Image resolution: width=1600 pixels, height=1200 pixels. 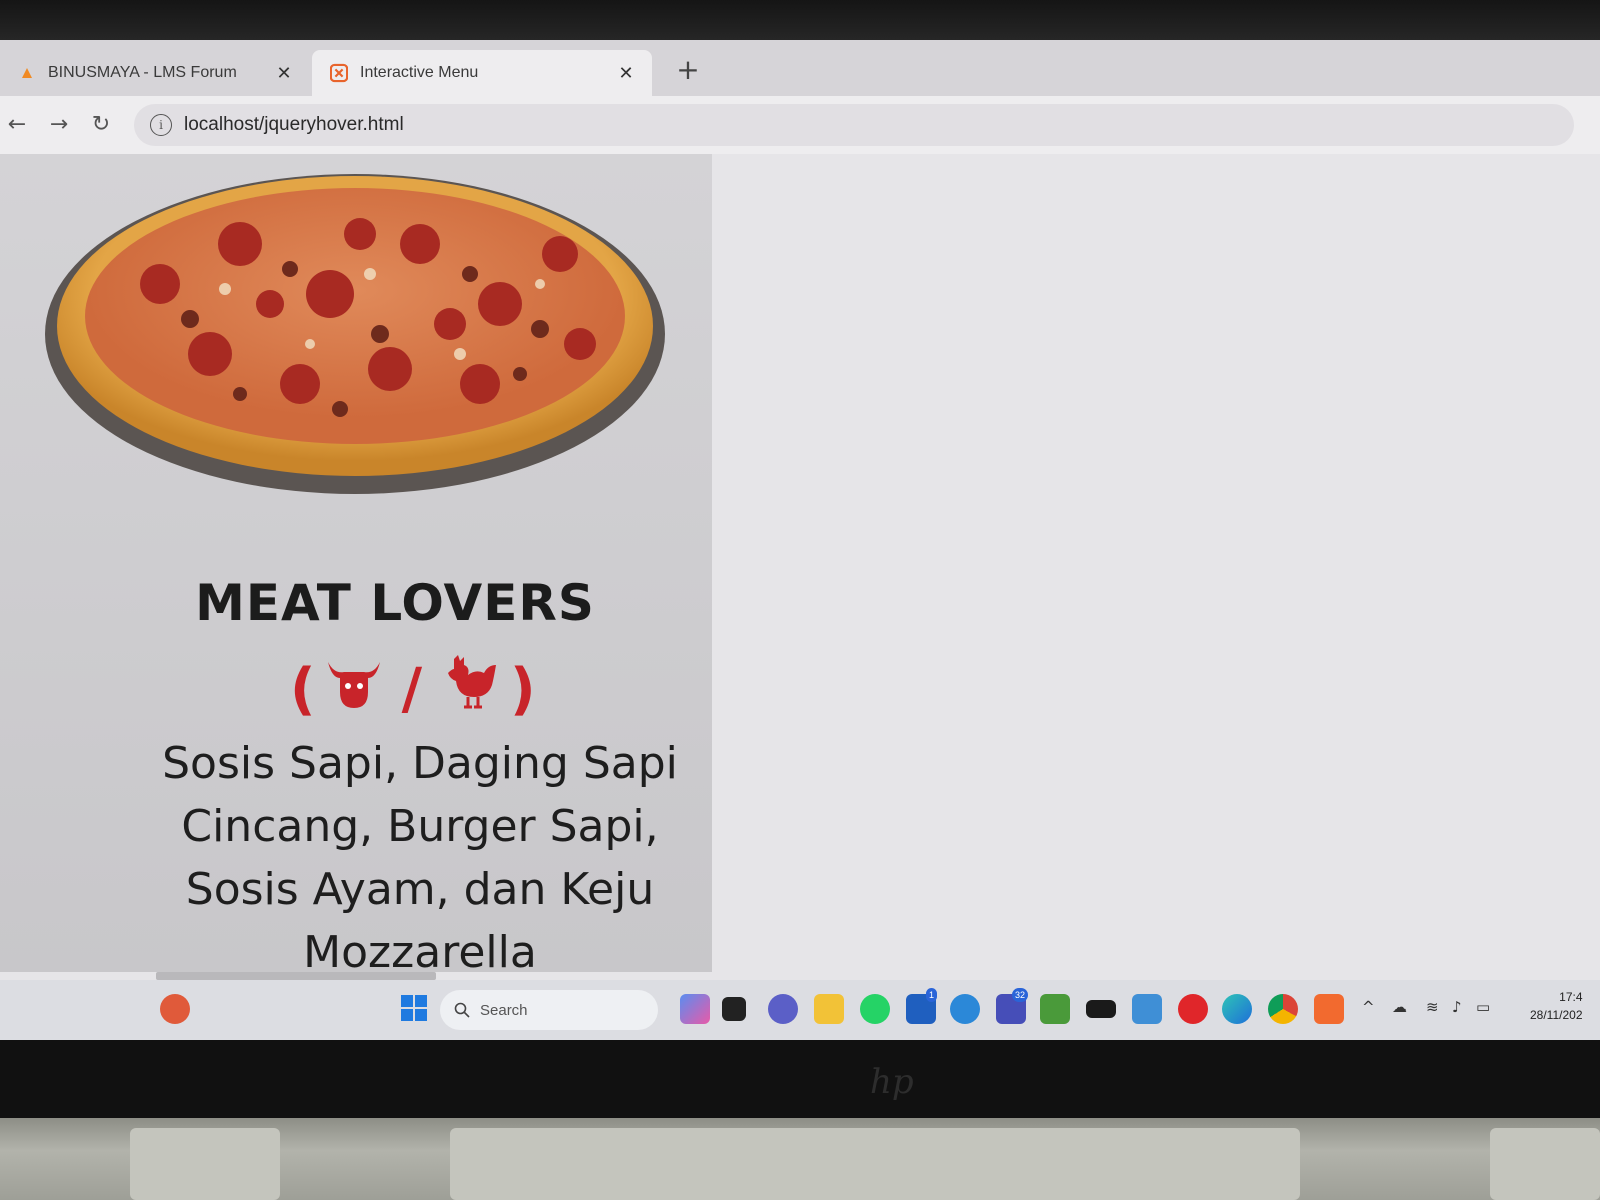 I want to click on wifi-icon: ≋, so click(x=1432, y=1007).